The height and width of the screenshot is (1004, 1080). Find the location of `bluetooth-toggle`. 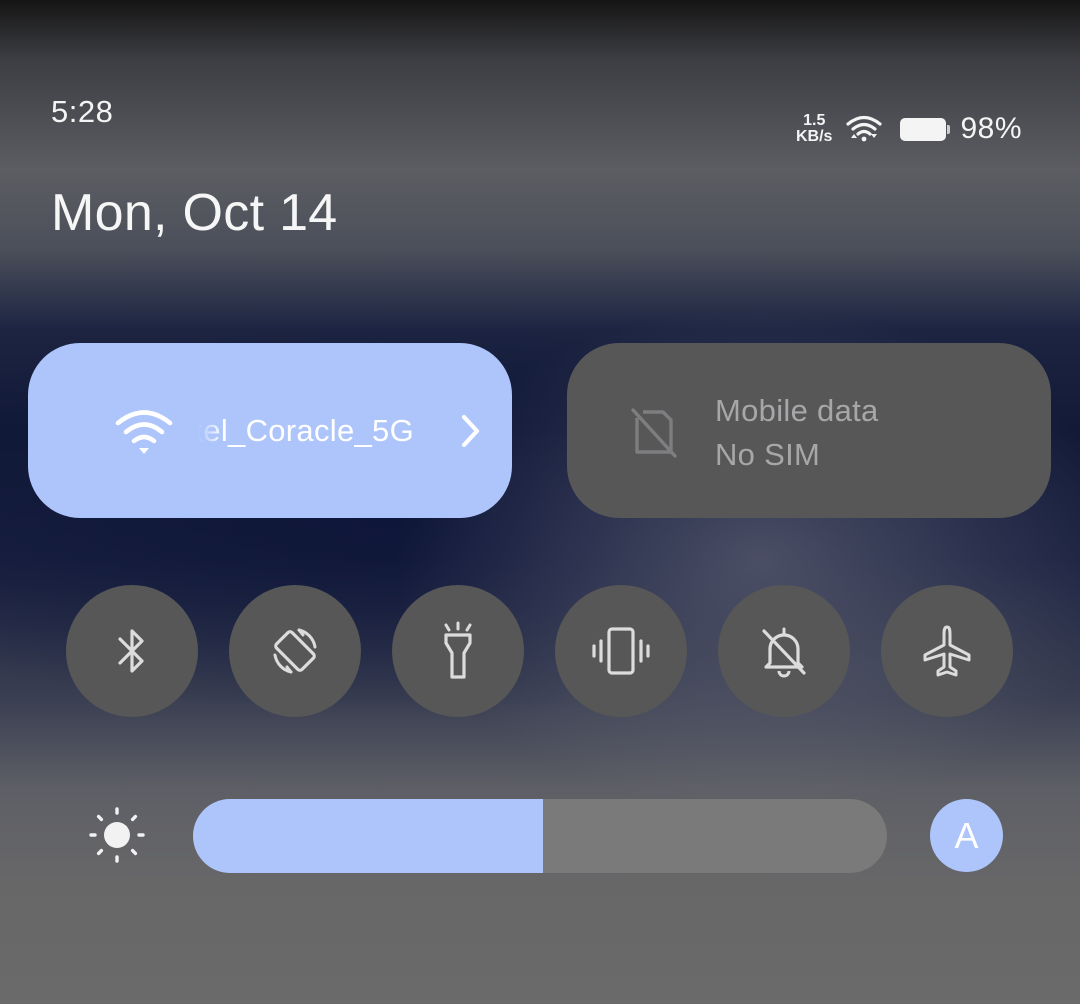

bluetooth-toggle is located at coordinates (132, 651).